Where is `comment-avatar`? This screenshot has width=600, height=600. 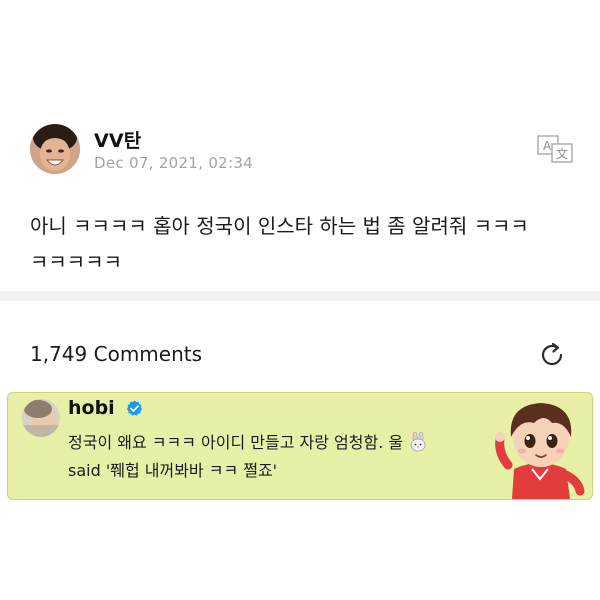
comment-avatar is located at coordinates (41, 418).